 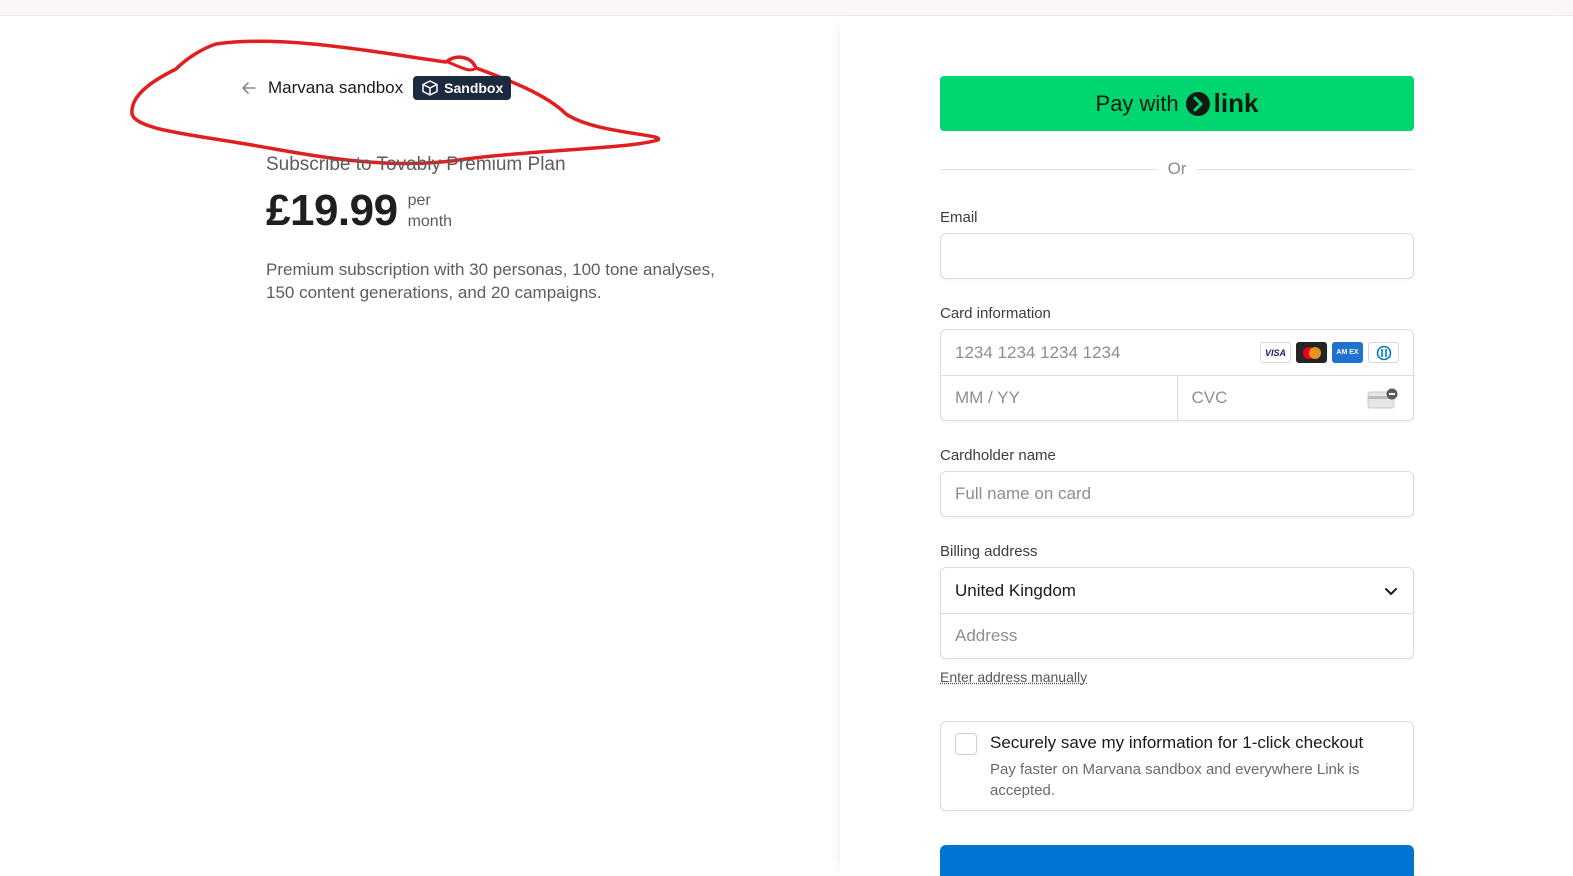 I want to click on sandbox-badge: Sandbox, so click(x=462, y=88).